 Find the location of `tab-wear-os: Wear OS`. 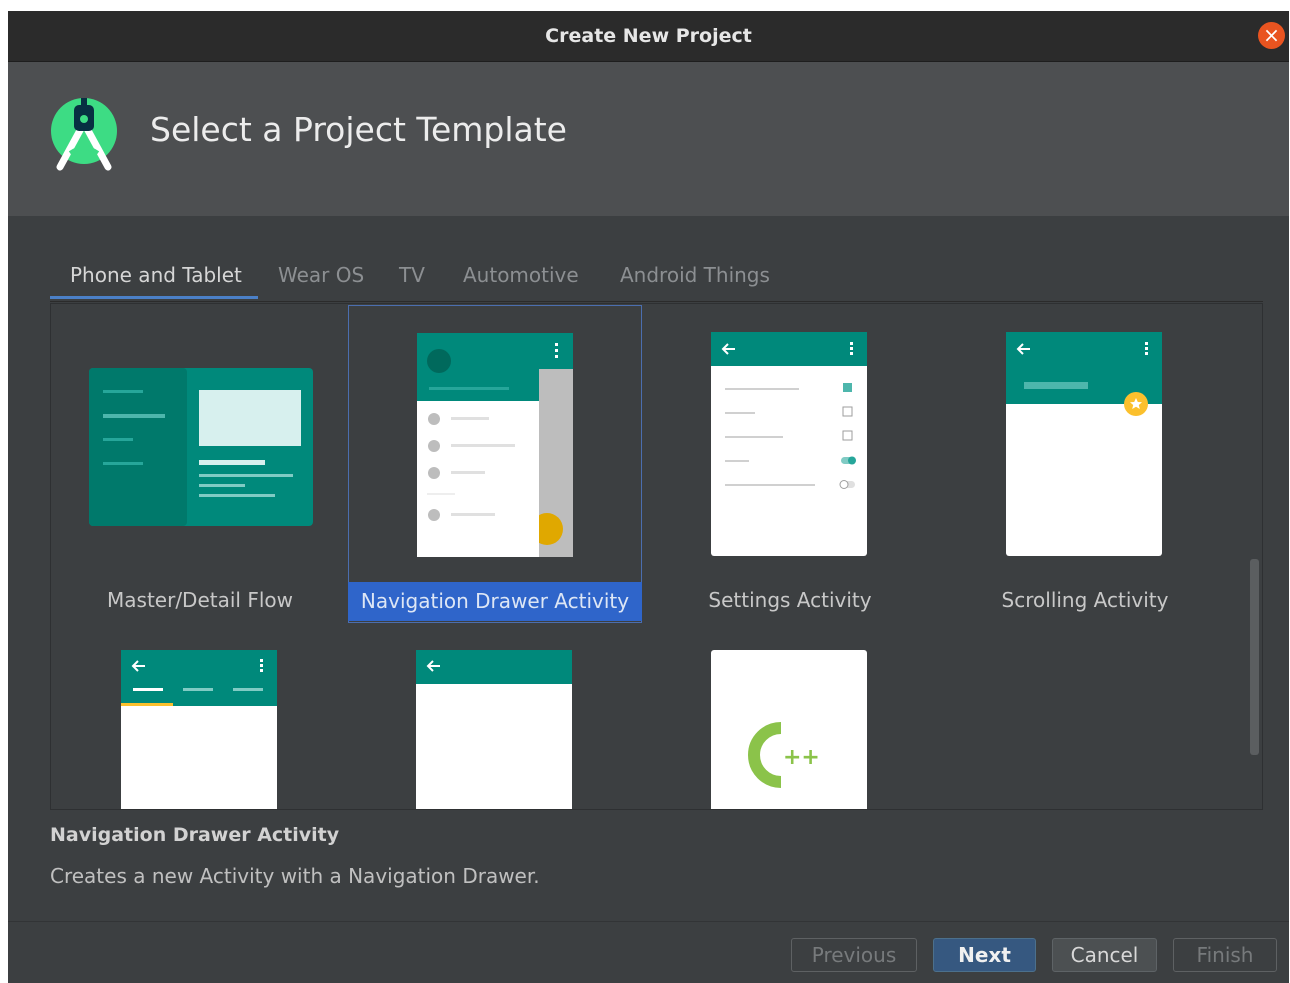

tab-wear-os: Wear OS is located at coordinates (321, 275).